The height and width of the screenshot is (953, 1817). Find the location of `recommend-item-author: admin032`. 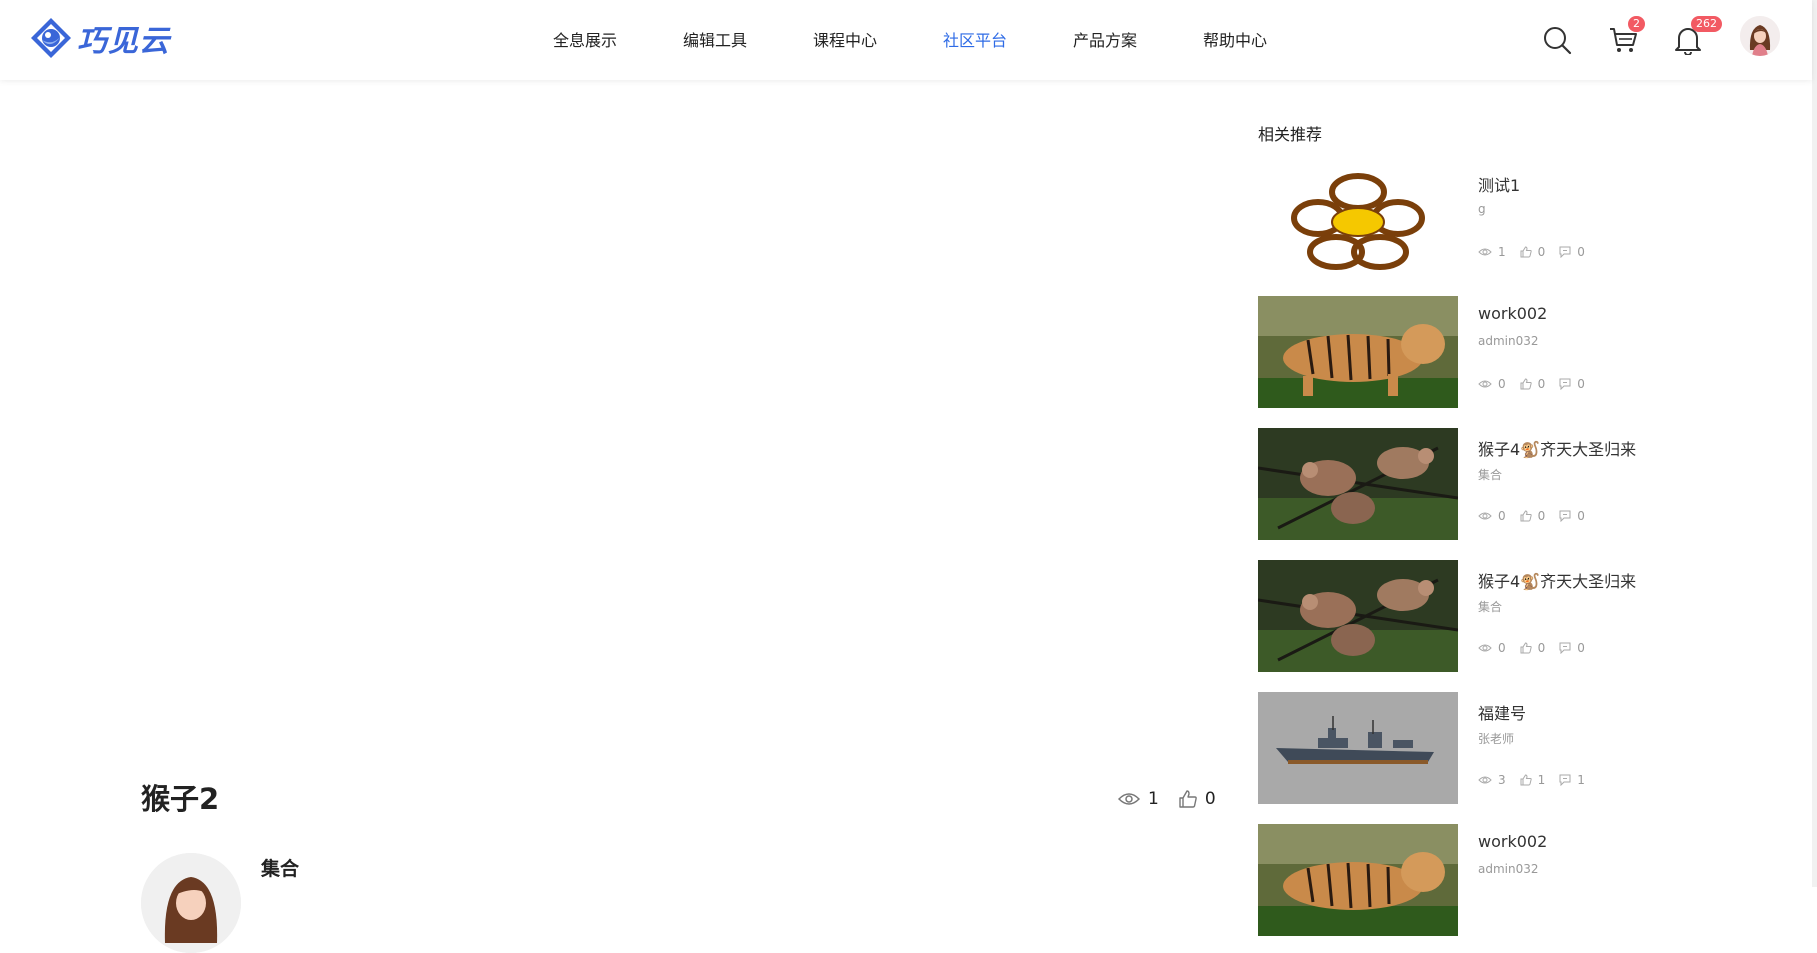

recommend-item-author: admin032 is located at coordinates (1508, 341).